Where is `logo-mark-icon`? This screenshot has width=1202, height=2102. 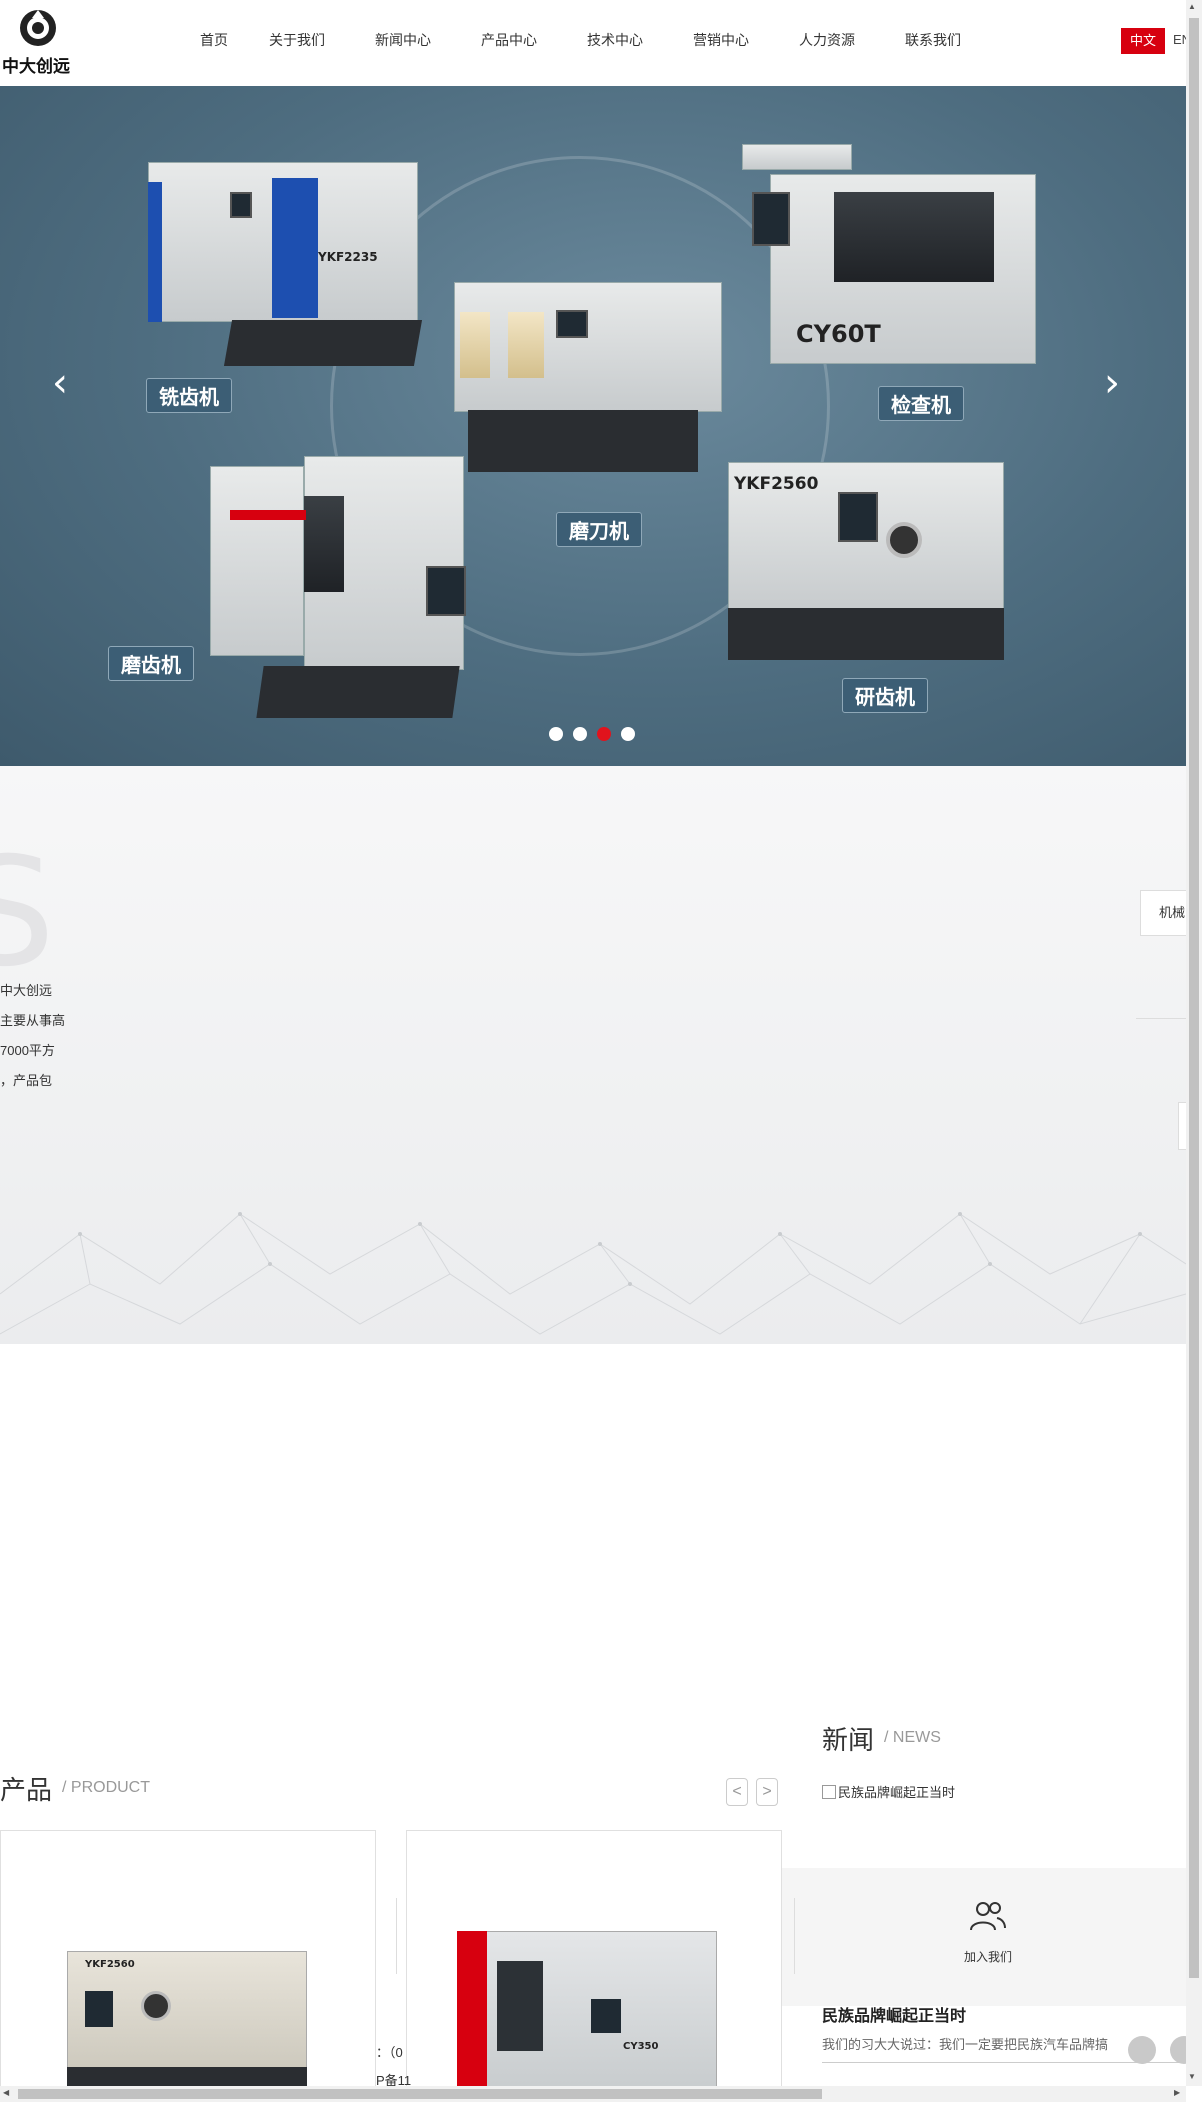 logo-mark-icon is located at coordinates (38, 28).